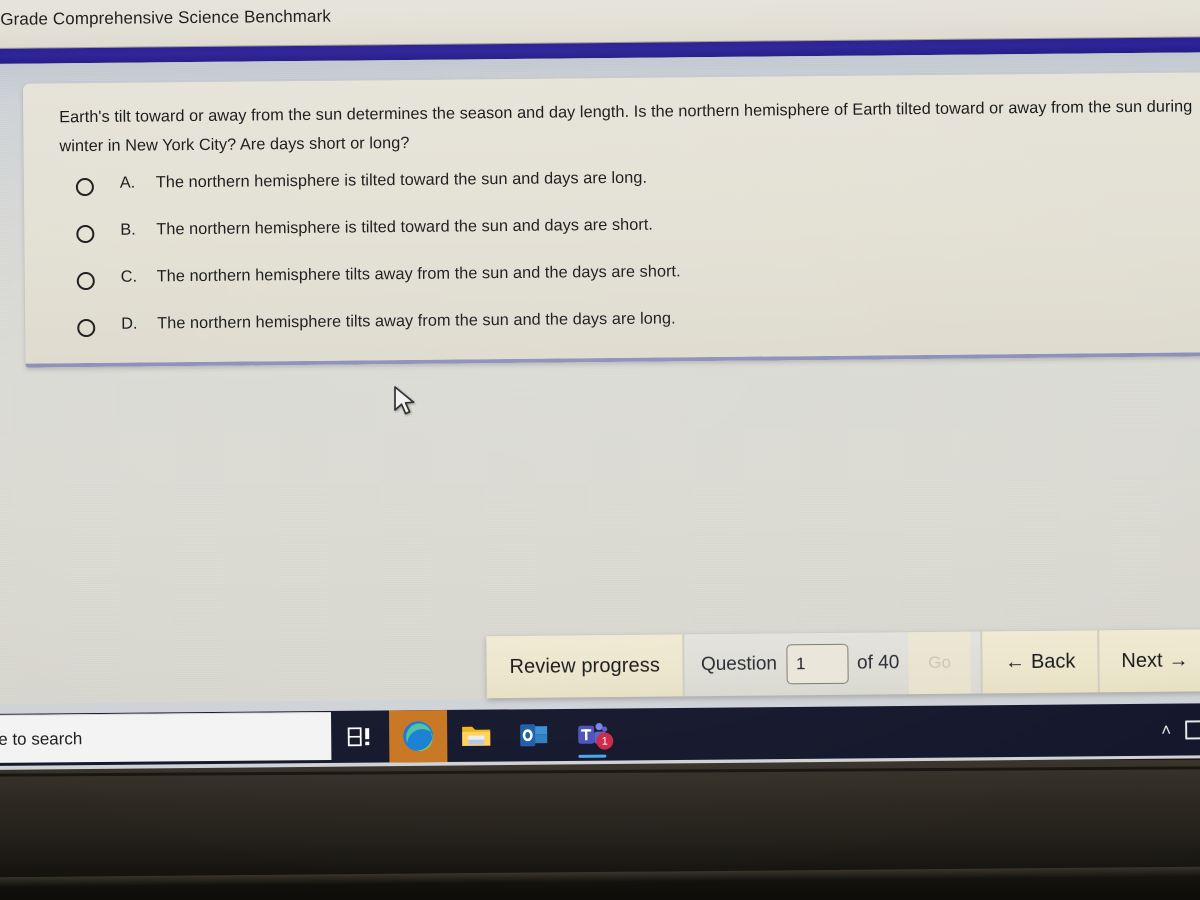 This screenshot has height=900, width=1200. Describe the element at coordinates (85, 281) in the screenshot. I see `radio-button-c-icon` at that location.